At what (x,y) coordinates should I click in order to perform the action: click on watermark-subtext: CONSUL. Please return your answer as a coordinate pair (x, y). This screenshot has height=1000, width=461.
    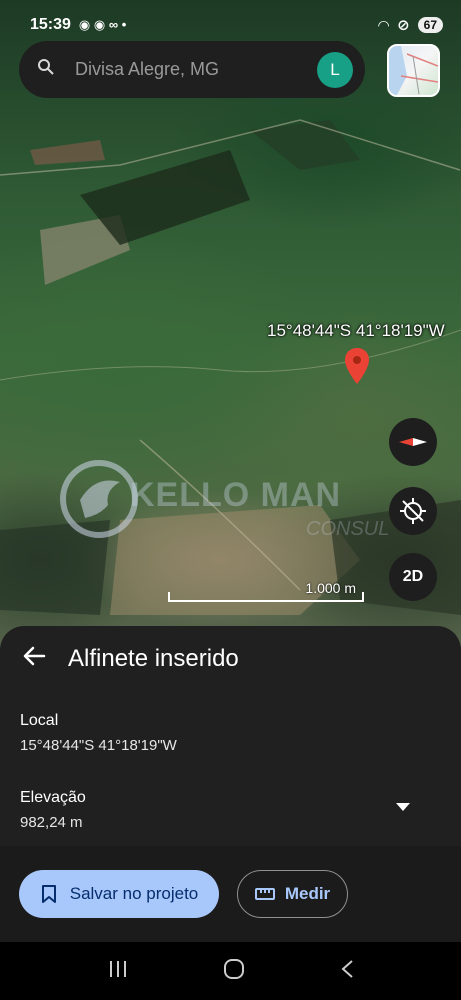
    Looking at the image, I should click on (348, 529).